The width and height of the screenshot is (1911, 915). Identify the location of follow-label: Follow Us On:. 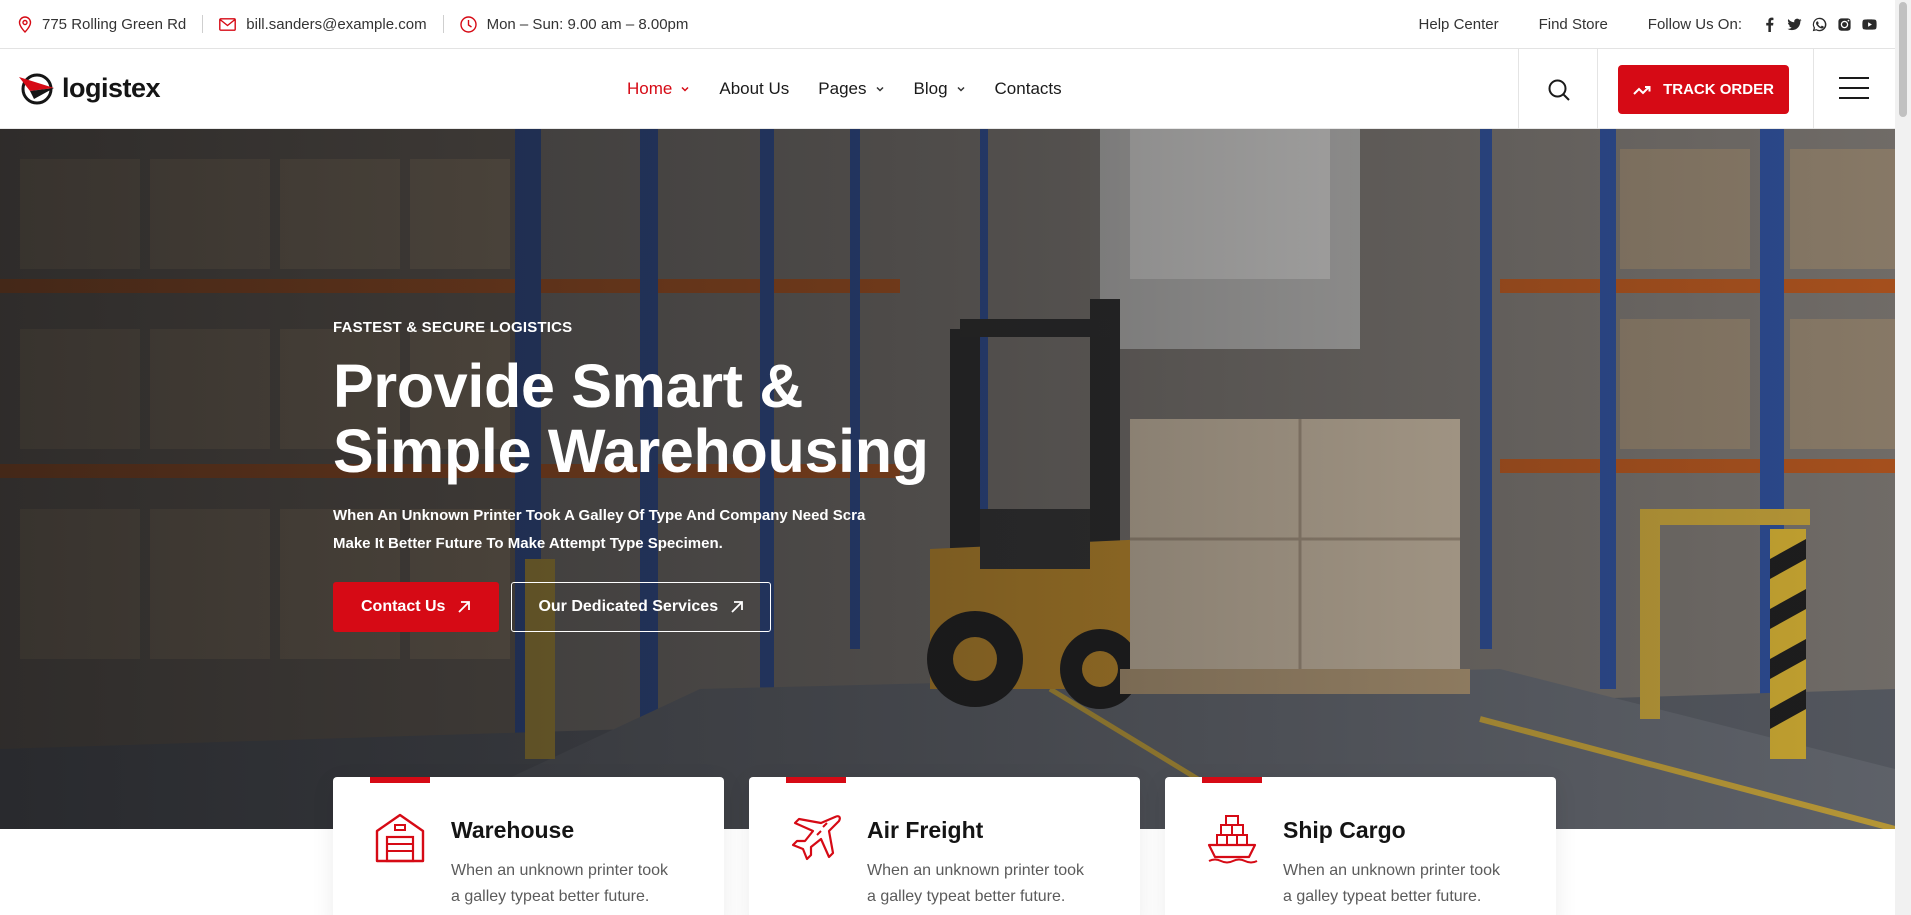
(1694, 24).